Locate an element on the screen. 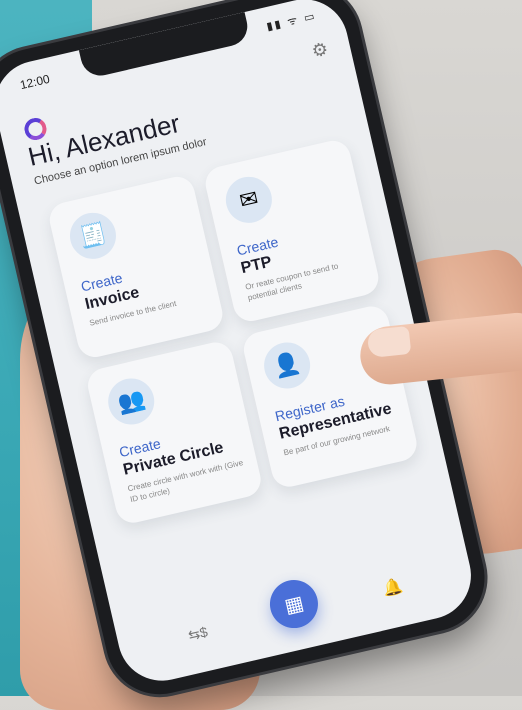  envelope-money-icon: ✉ is located at coordinates (249, 200).